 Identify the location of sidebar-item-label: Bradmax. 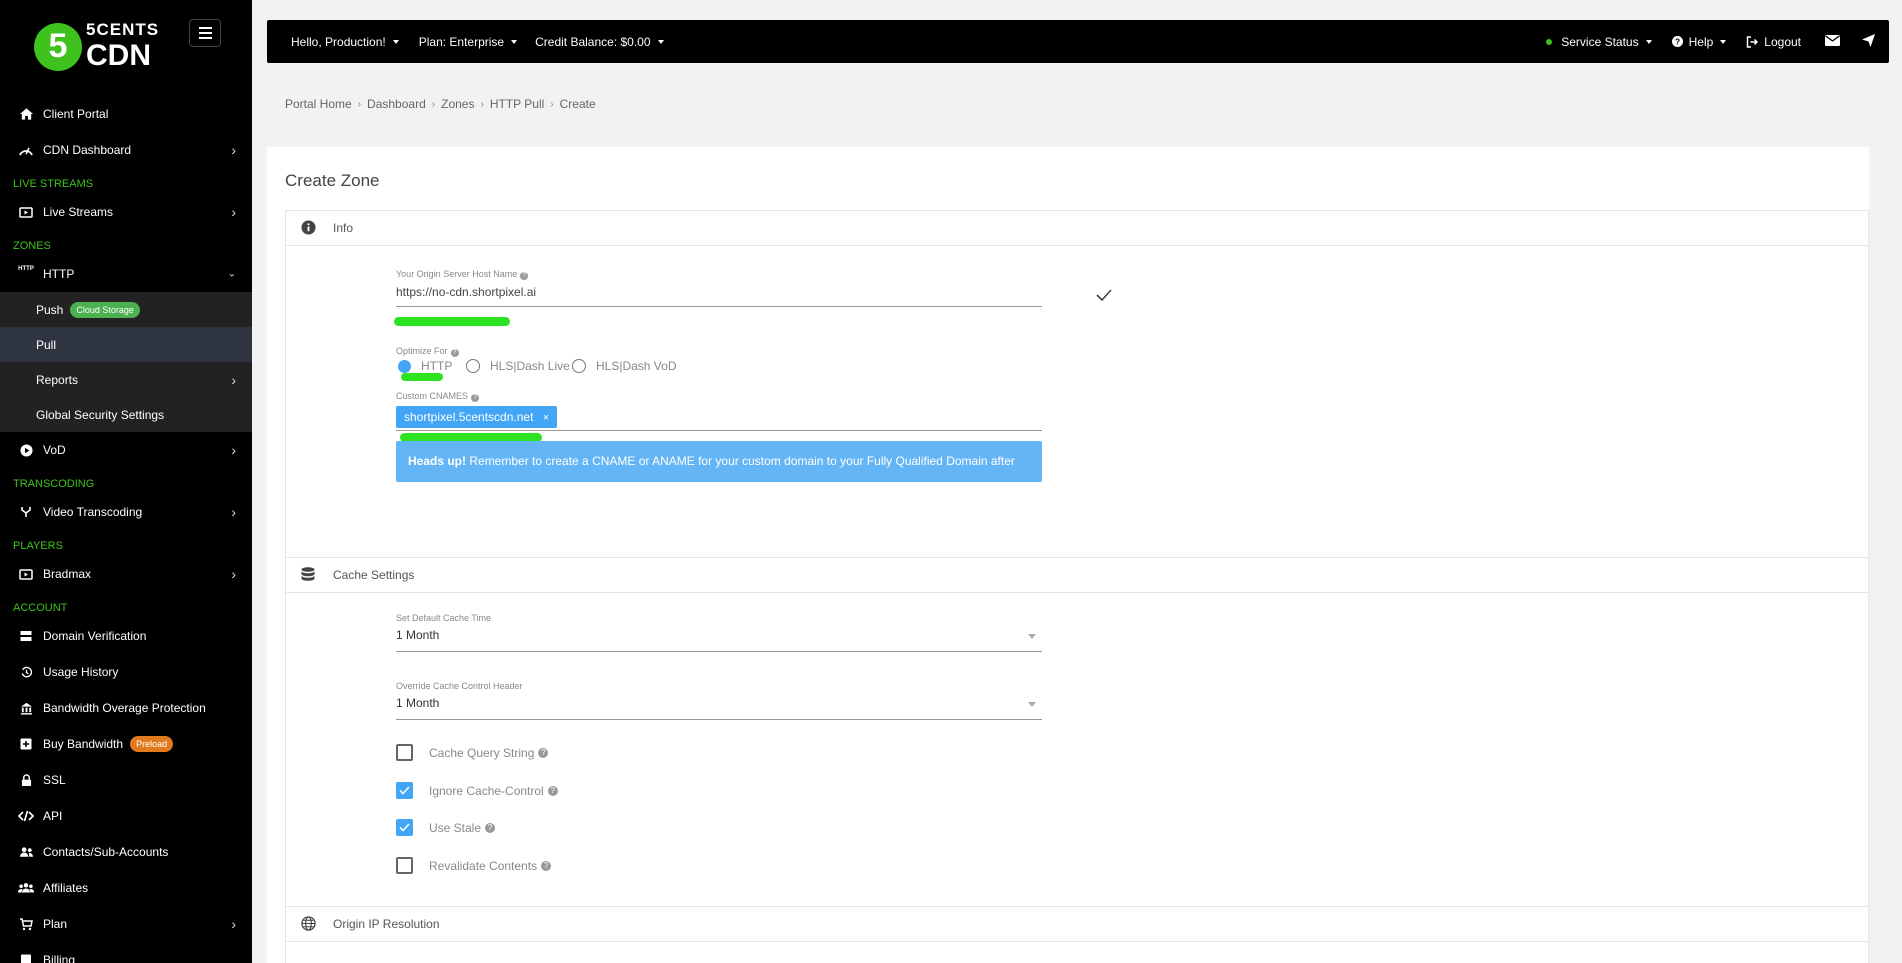
(67, 574).